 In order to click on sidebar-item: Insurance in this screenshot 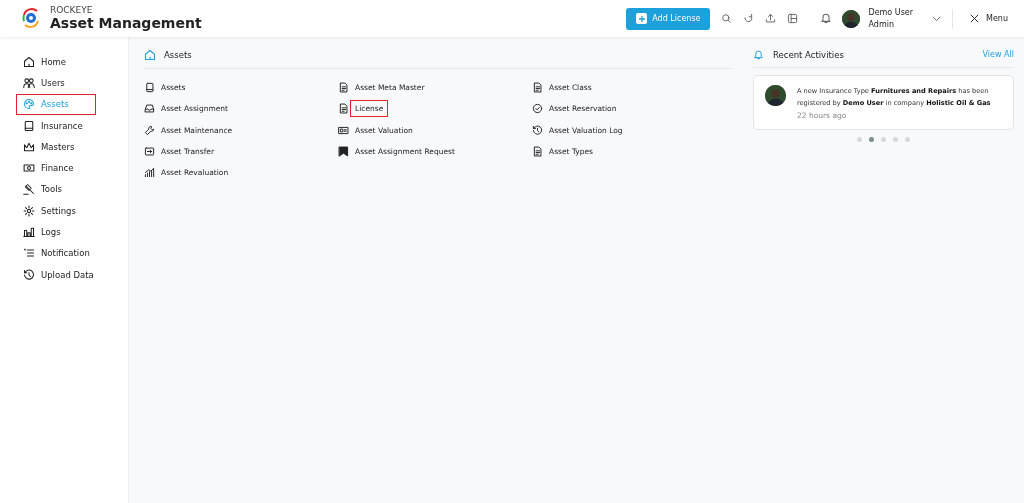, I will do `click(56, 125)`.